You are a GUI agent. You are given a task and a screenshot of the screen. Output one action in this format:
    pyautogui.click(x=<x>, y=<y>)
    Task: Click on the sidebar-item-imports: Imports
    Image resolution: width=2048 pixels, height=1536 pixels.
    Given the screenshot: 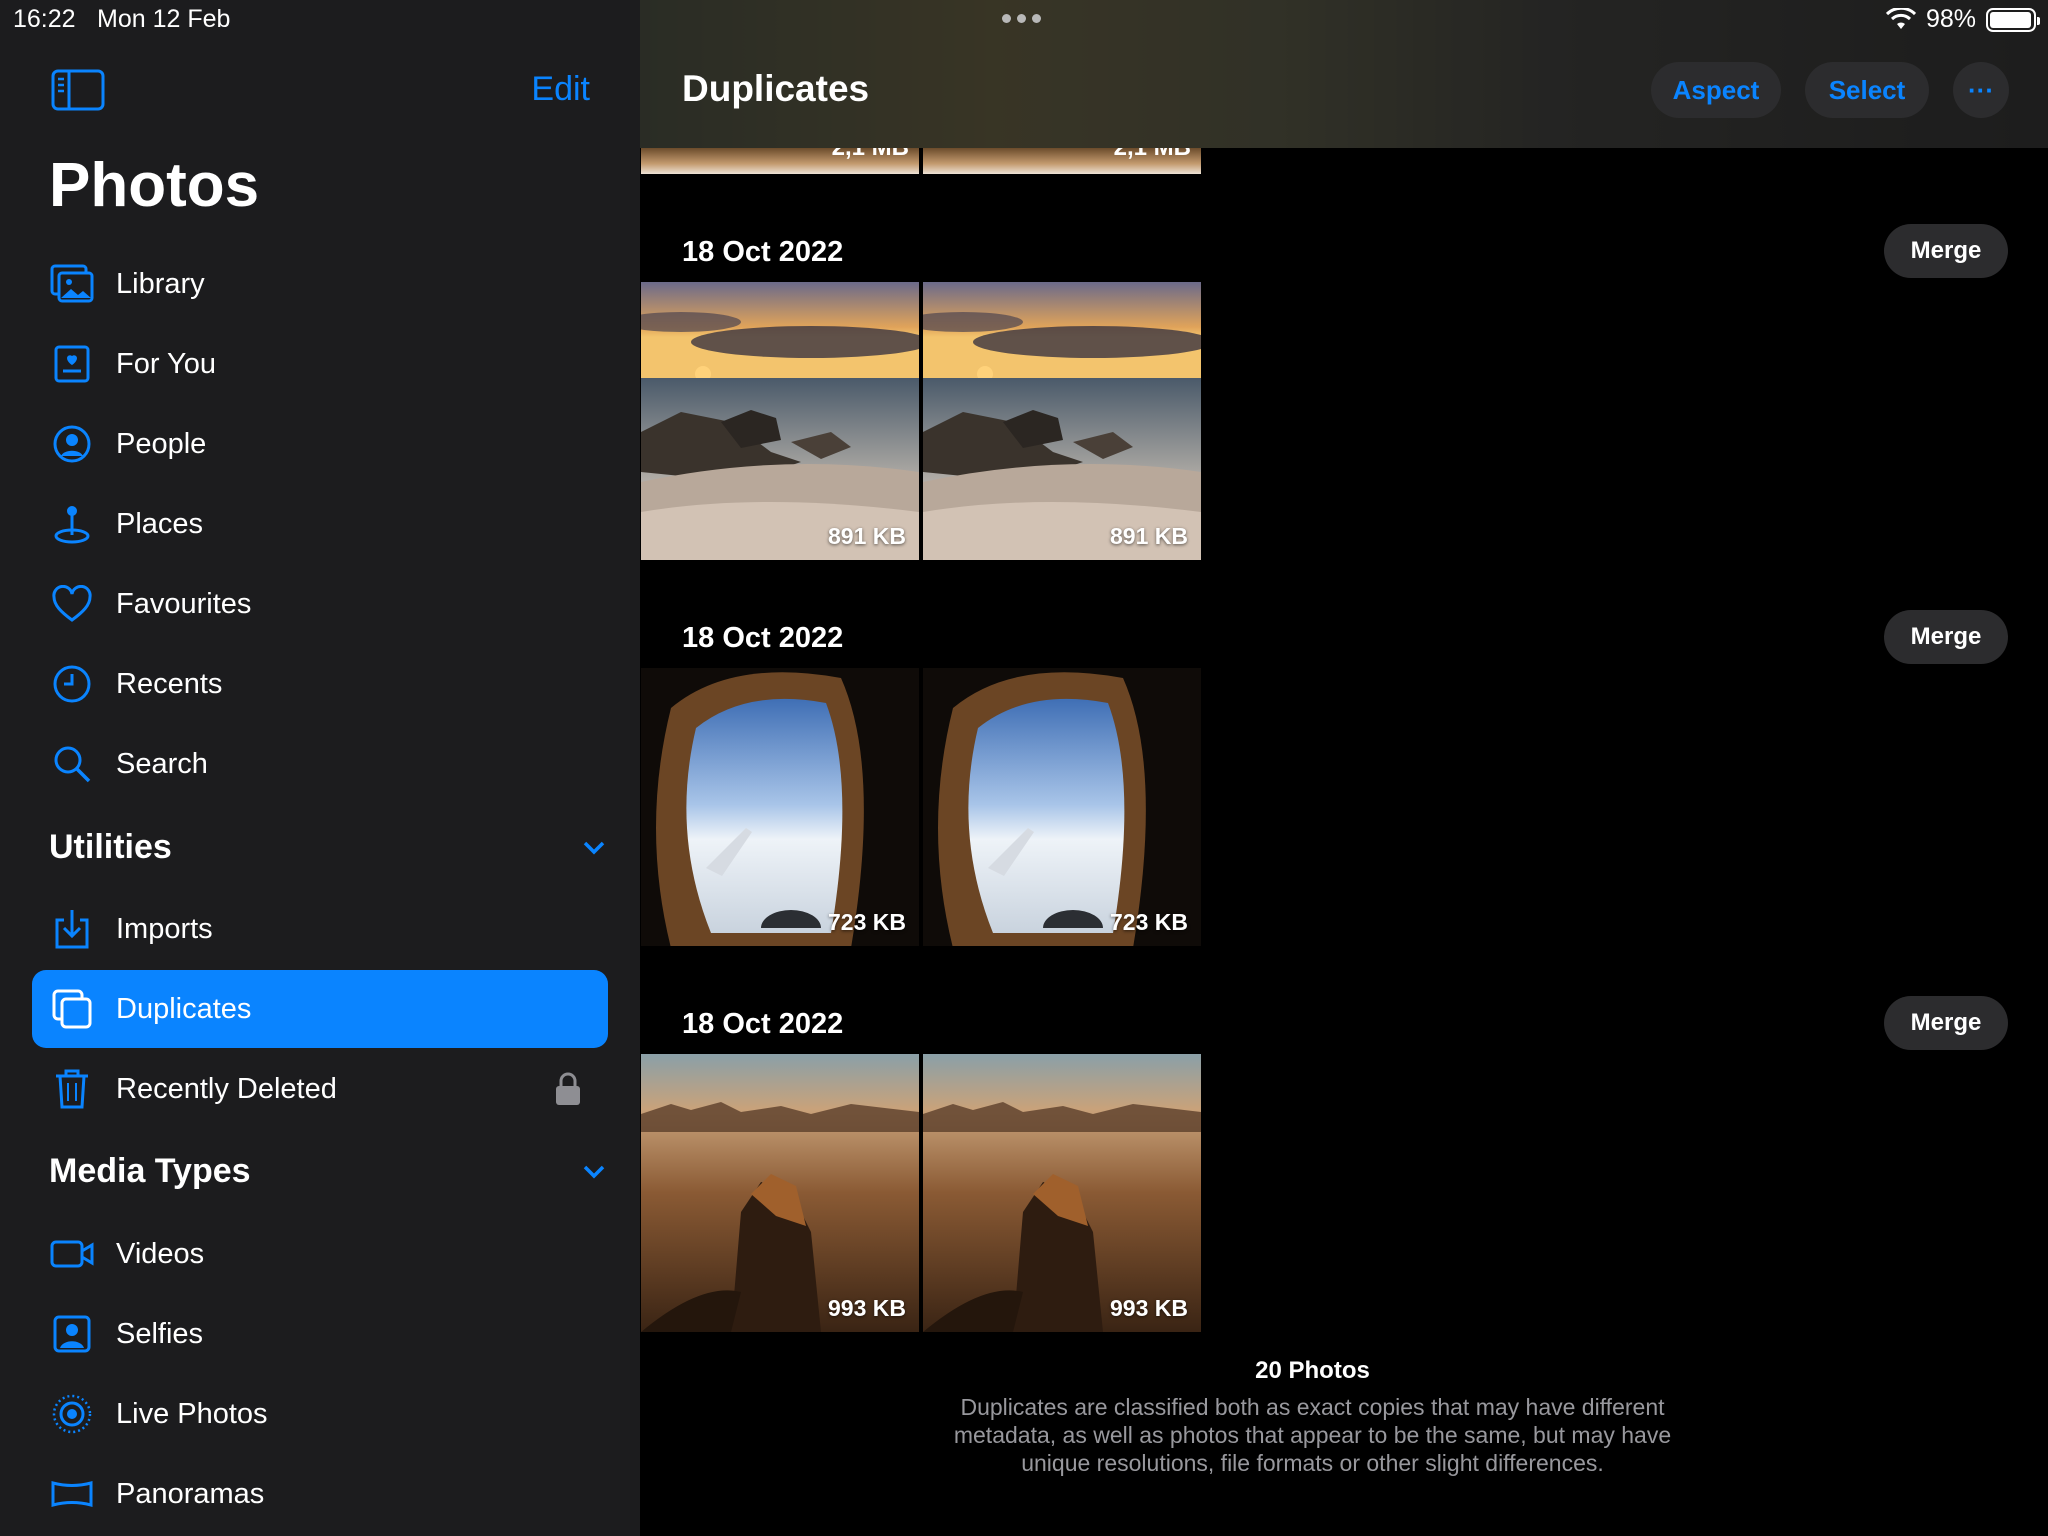 What is the action you would take?
    pyautogui.click(x=320, y=929)
    